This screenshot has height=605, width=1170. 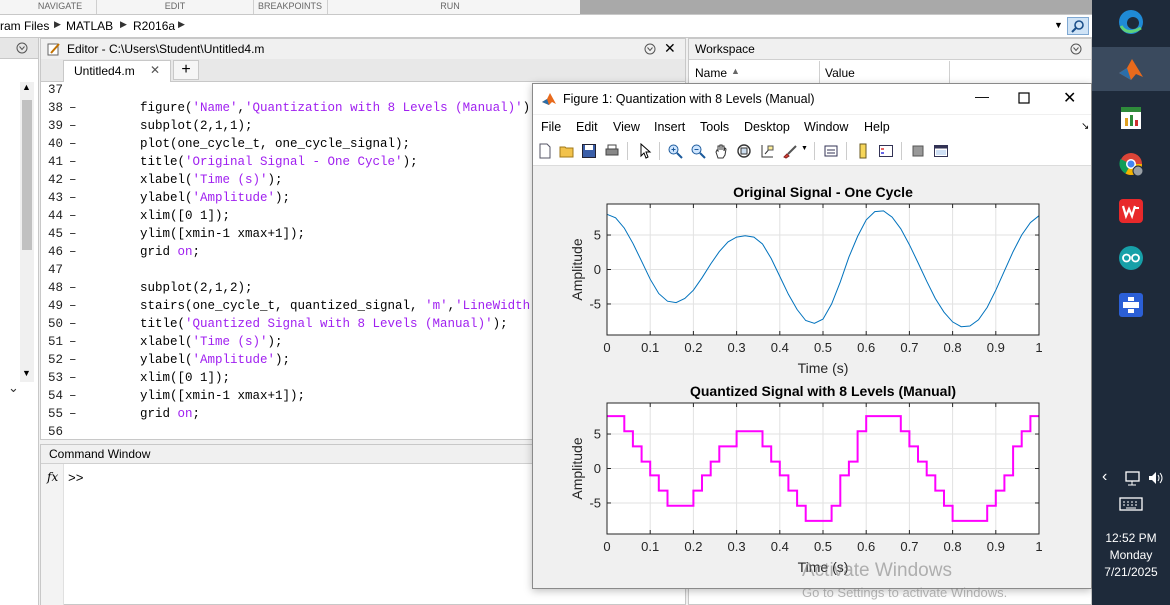 What do you see at coordinates (675, 151) in the screenshot?
I see `zoom-in-icon` at bounding box center [675, 151].